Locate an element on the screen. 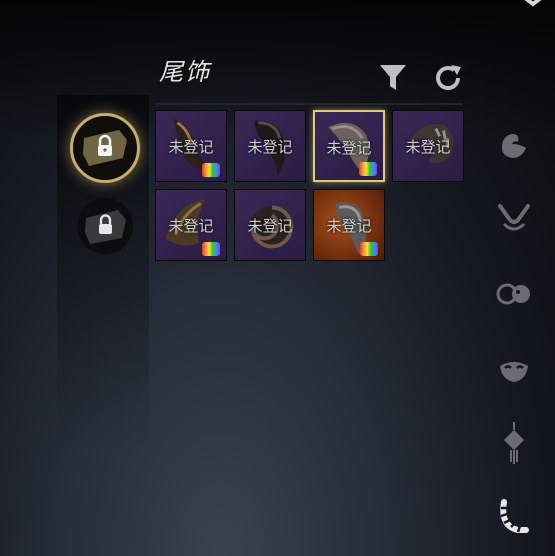  lock-tab-locked-set is located at coordinates (105, 226).